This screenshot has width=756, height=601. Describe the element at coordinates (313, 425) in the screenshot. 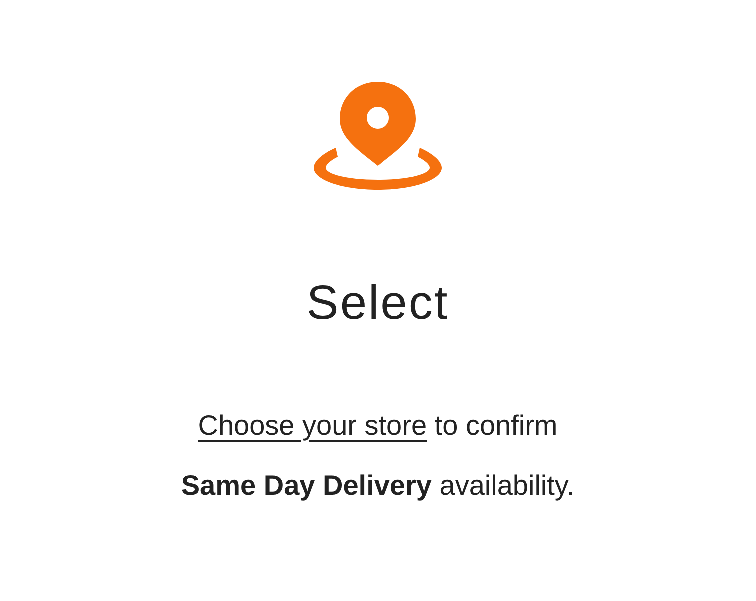

I see `choose-store-link: Choose your store` at that location.